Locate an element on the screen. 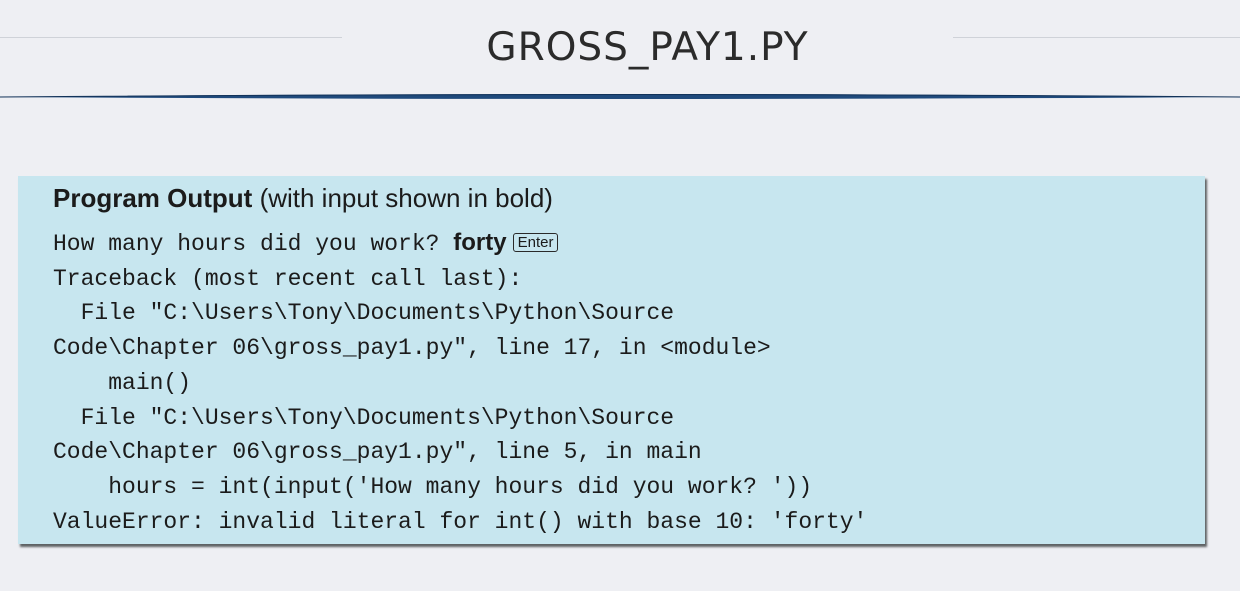  user-input-text: forty is located at coordinates (480, 242).